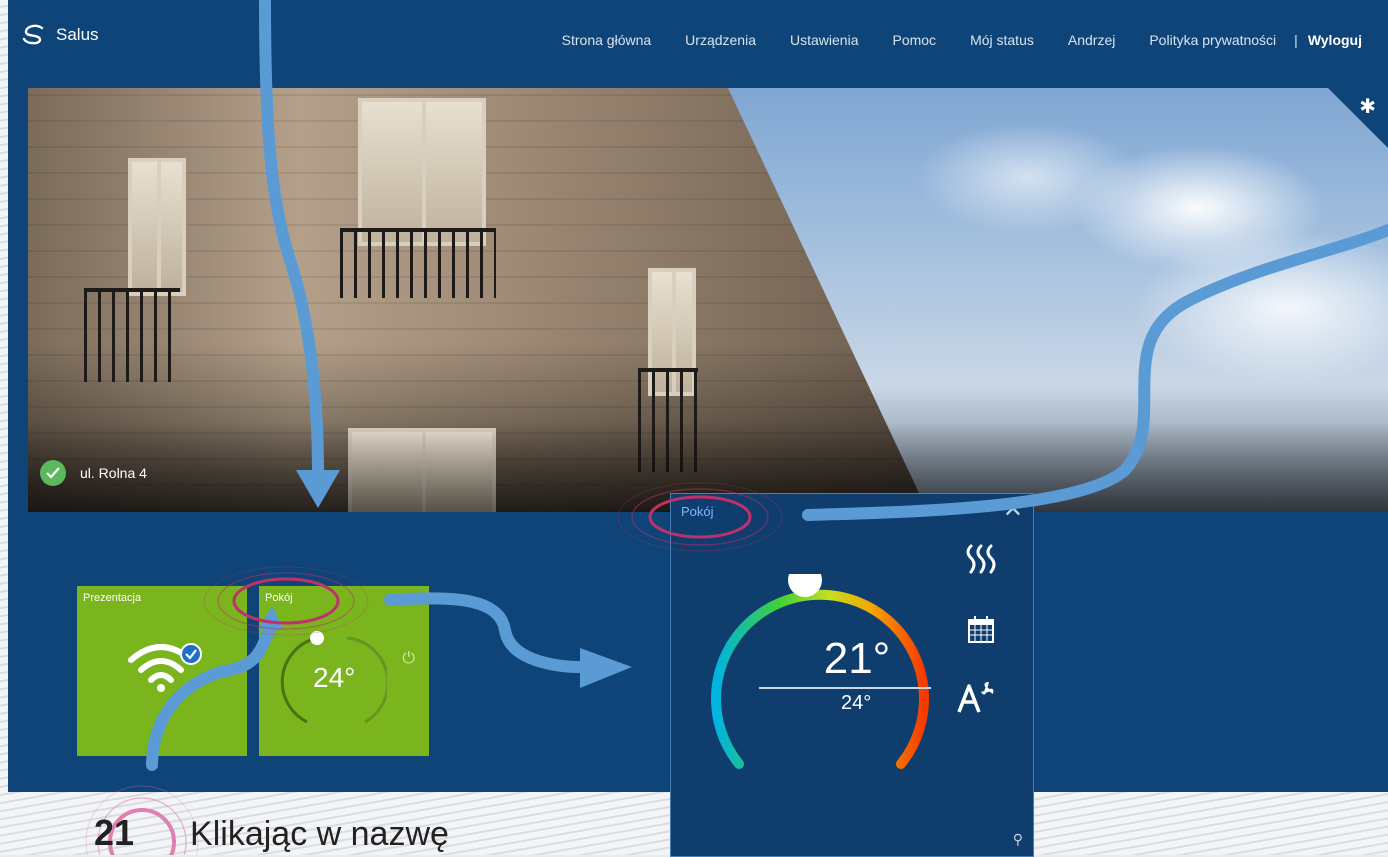 Image resolution: width=1388 pixels, height=857 pixels. Describe the element at coordinates (114, 832) in the screenshot. I see `step-number: 21` at that location.